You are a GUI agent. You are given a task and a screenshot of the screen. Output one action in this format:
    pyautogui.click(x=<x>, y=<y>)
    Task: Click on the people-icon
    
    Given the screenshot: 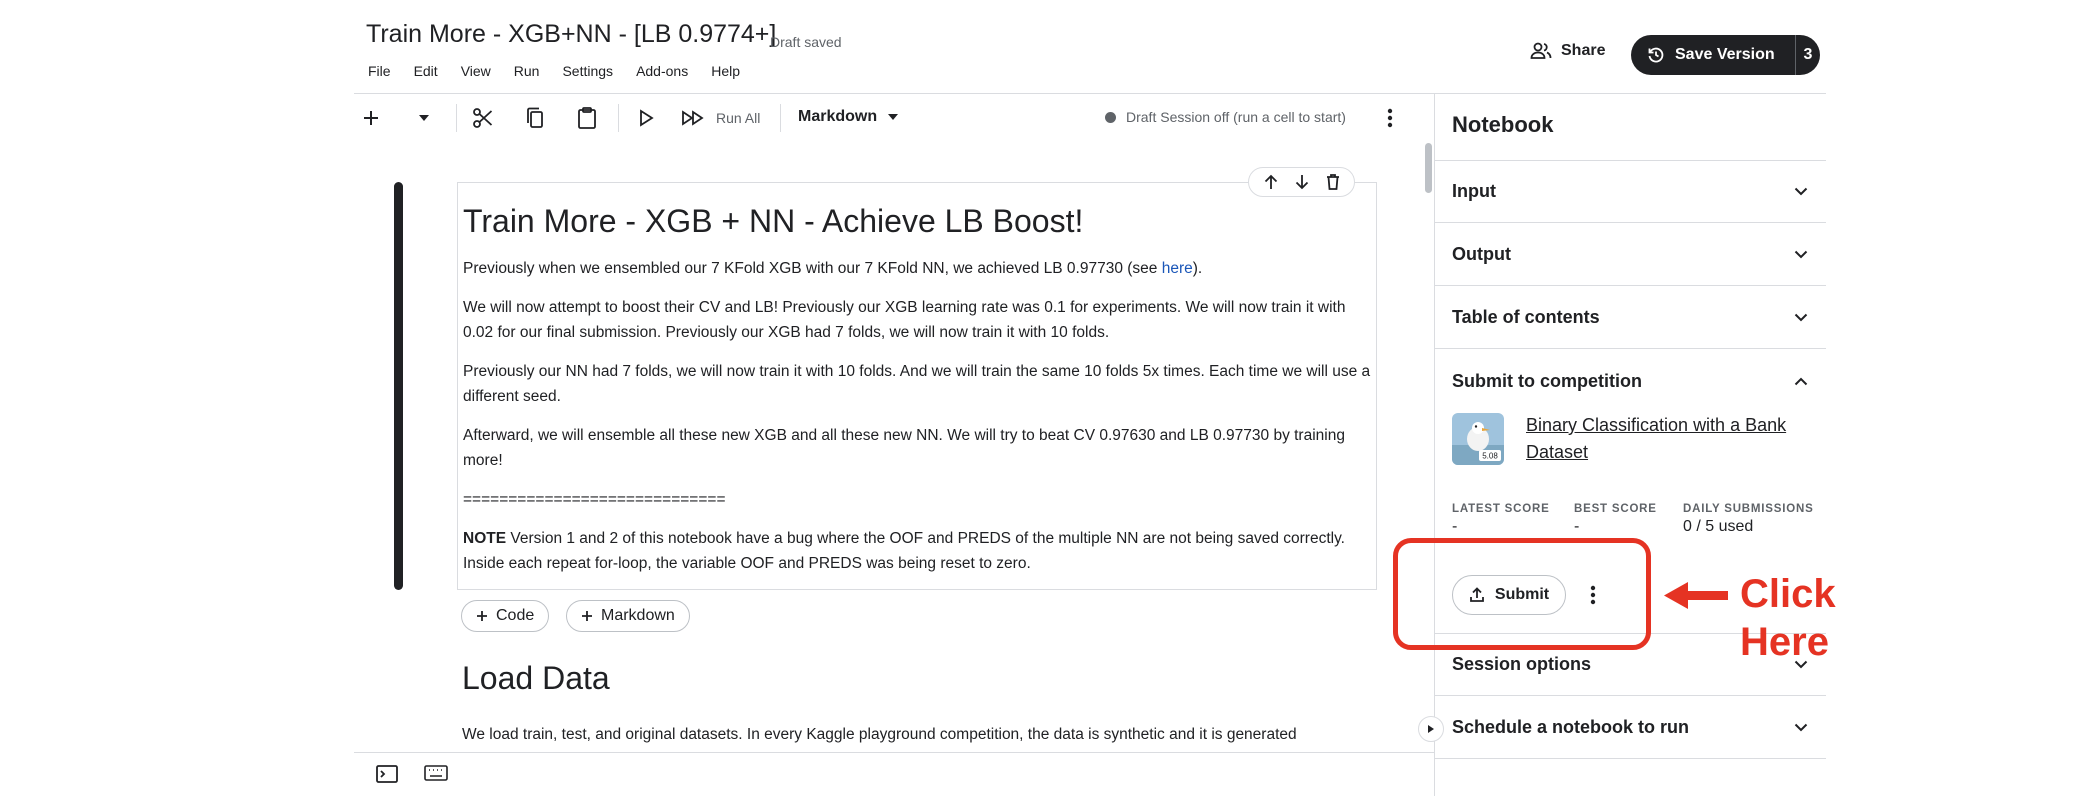 What is the action you would take?
    pyautogui.click(x=1541, y=51)
    